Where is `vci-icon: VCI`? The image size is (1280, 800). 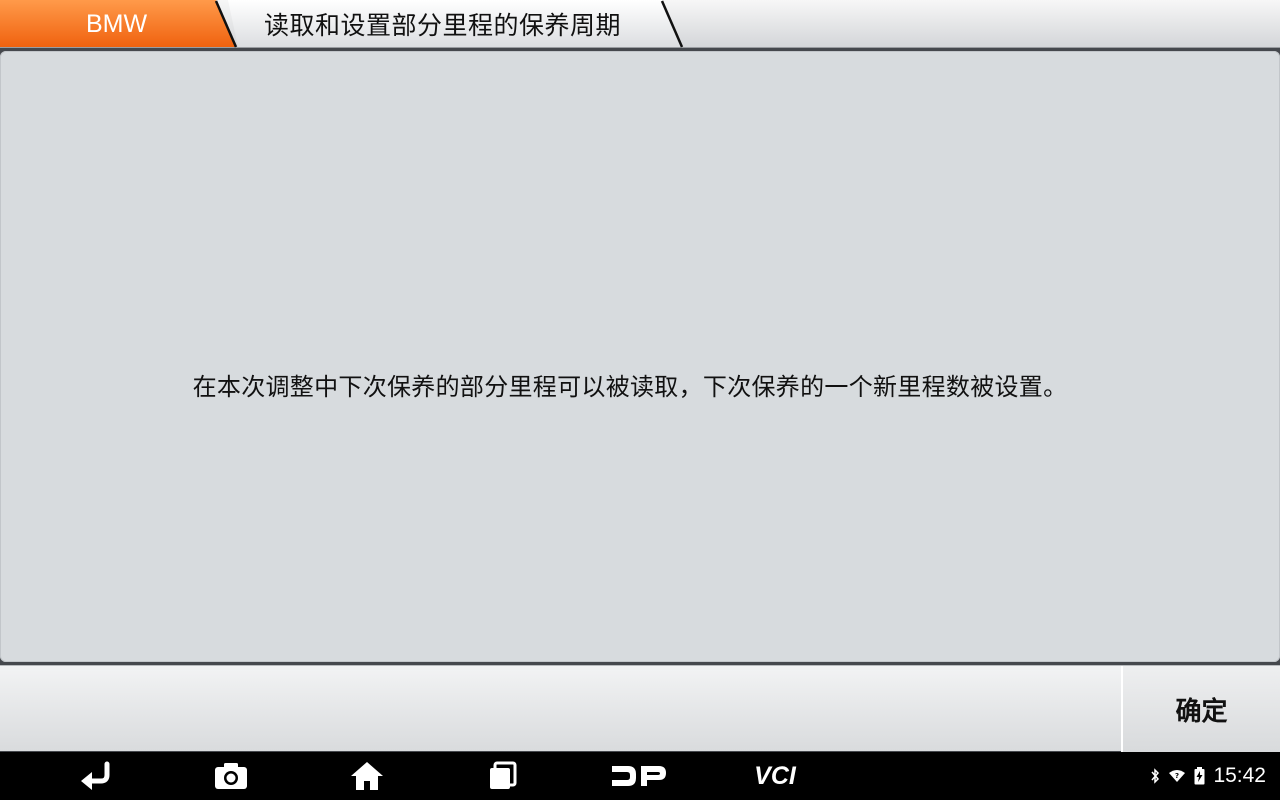
vci-icon: VCI is located at coordinates (775, 776).